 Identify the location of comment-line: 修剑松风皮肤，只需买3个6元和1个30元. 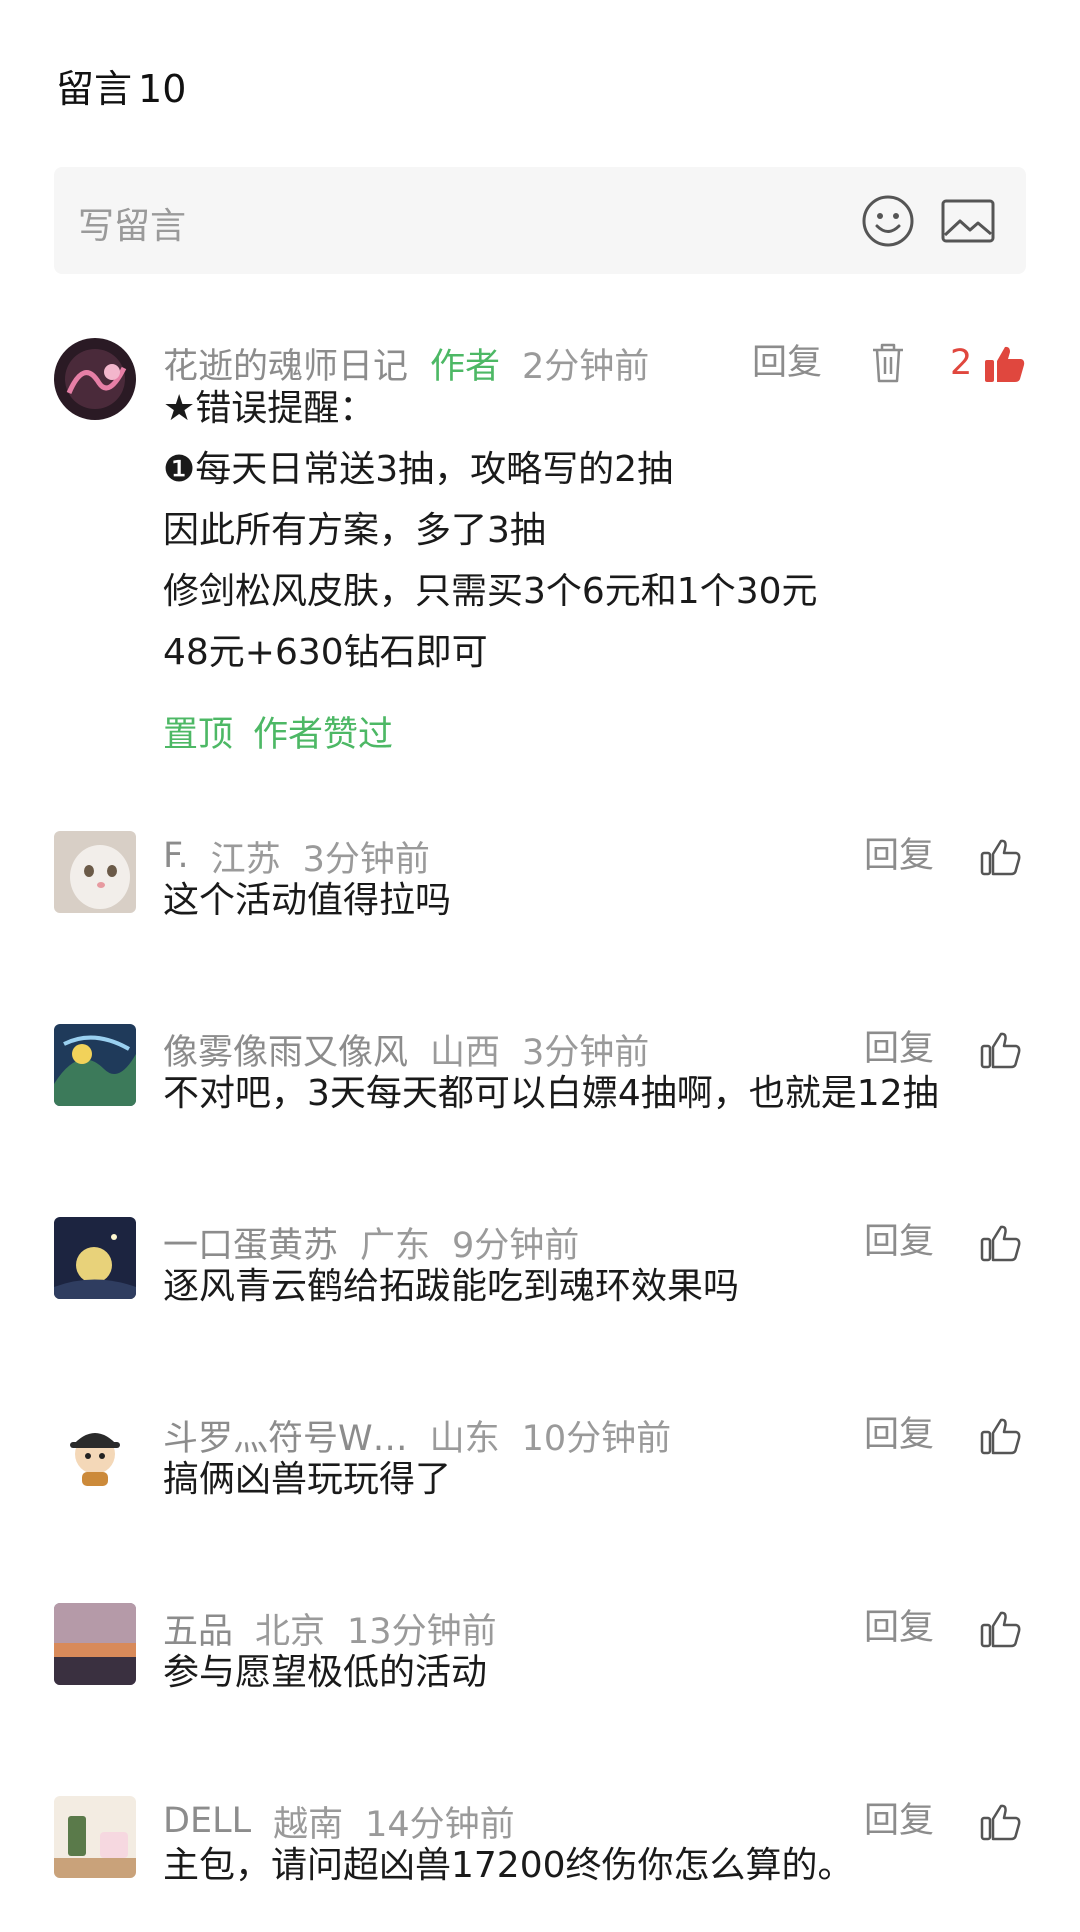
(490, 591).